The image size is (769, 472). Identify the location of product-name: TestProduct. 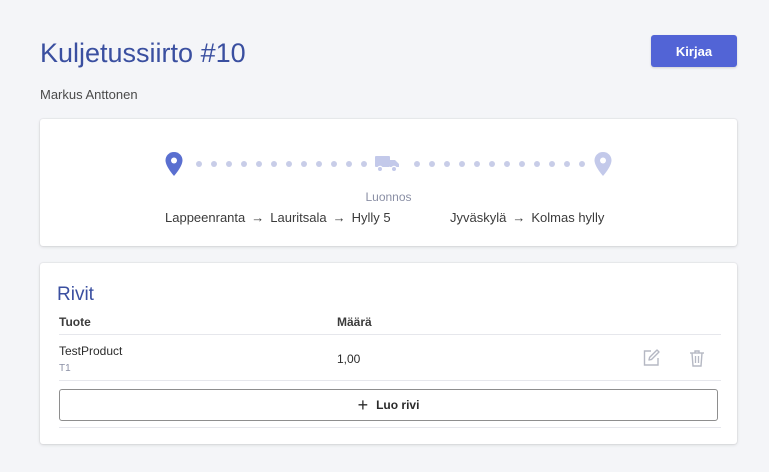
(91, 351).